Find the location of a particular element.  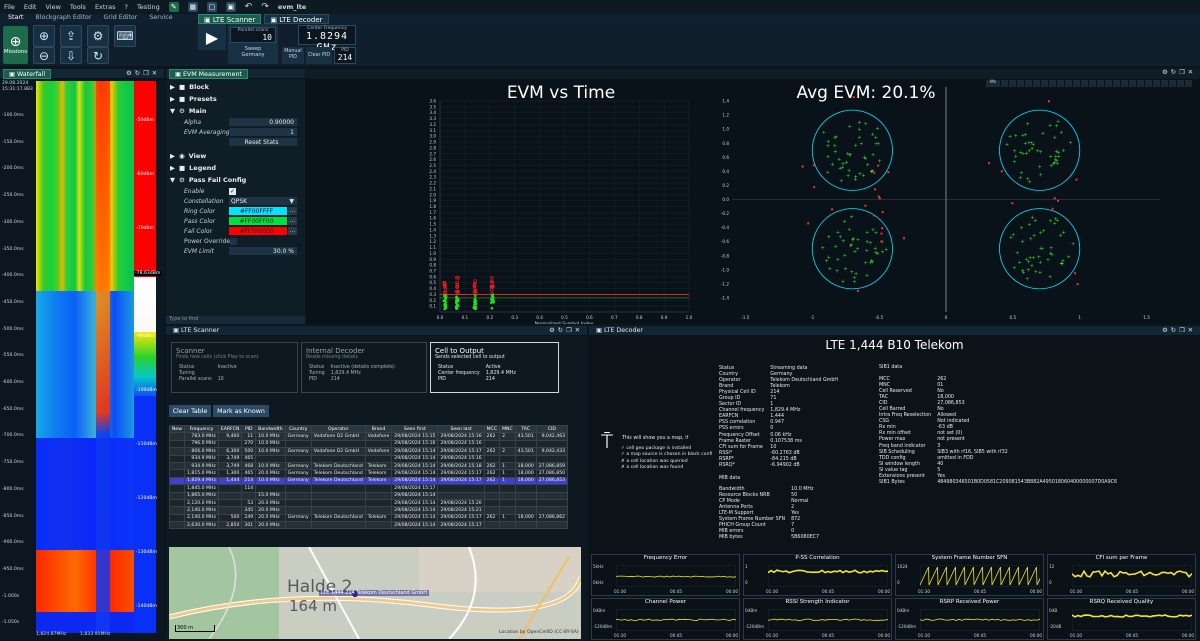

power-override-checkbox is located at coordinates (233, 241).